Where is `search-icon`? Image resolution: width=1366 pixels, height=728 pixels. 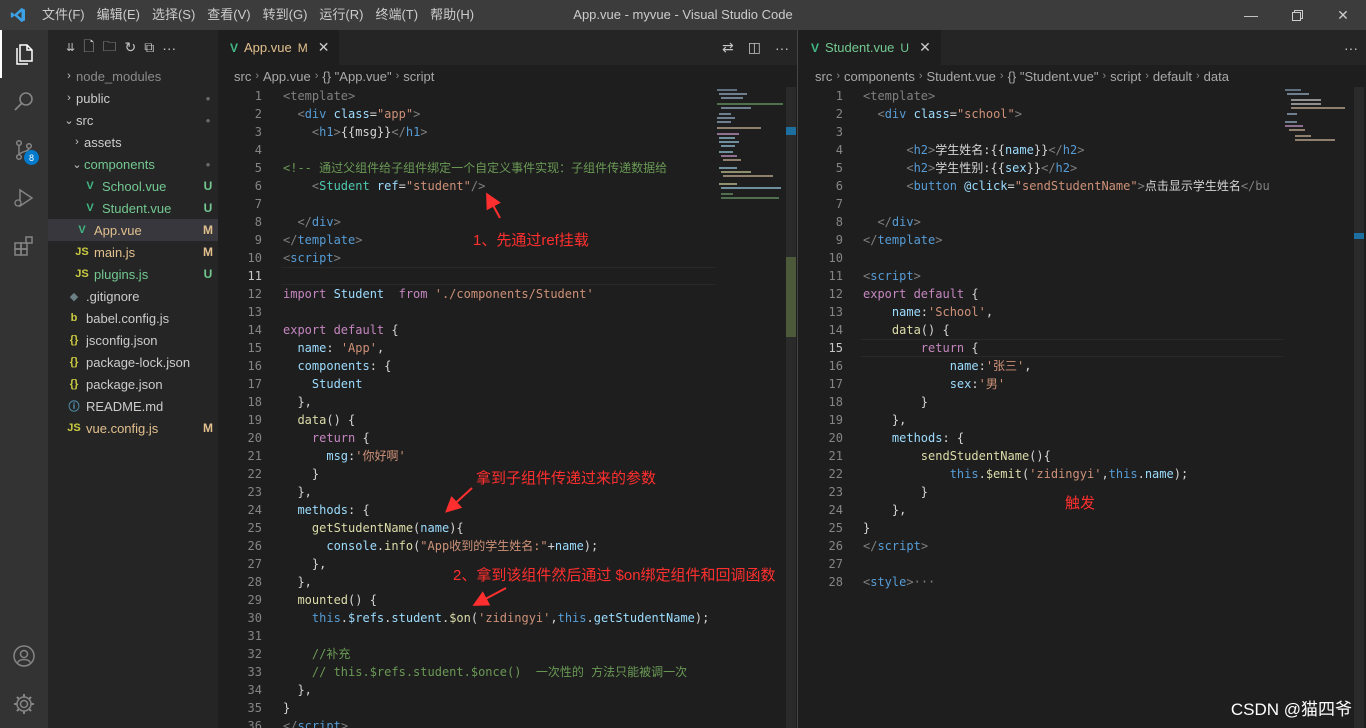
search-icon is located at coordinates (24, 102).